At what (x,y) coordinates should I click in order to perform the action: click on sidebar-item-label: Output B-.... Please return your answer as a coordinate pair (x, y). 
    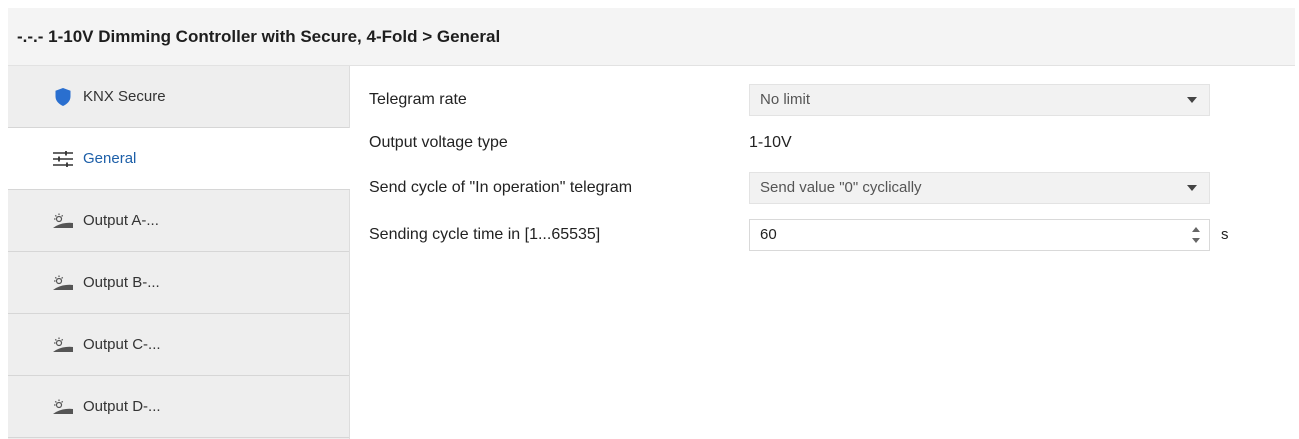
    Looking at the image, I should click on (121, 282).